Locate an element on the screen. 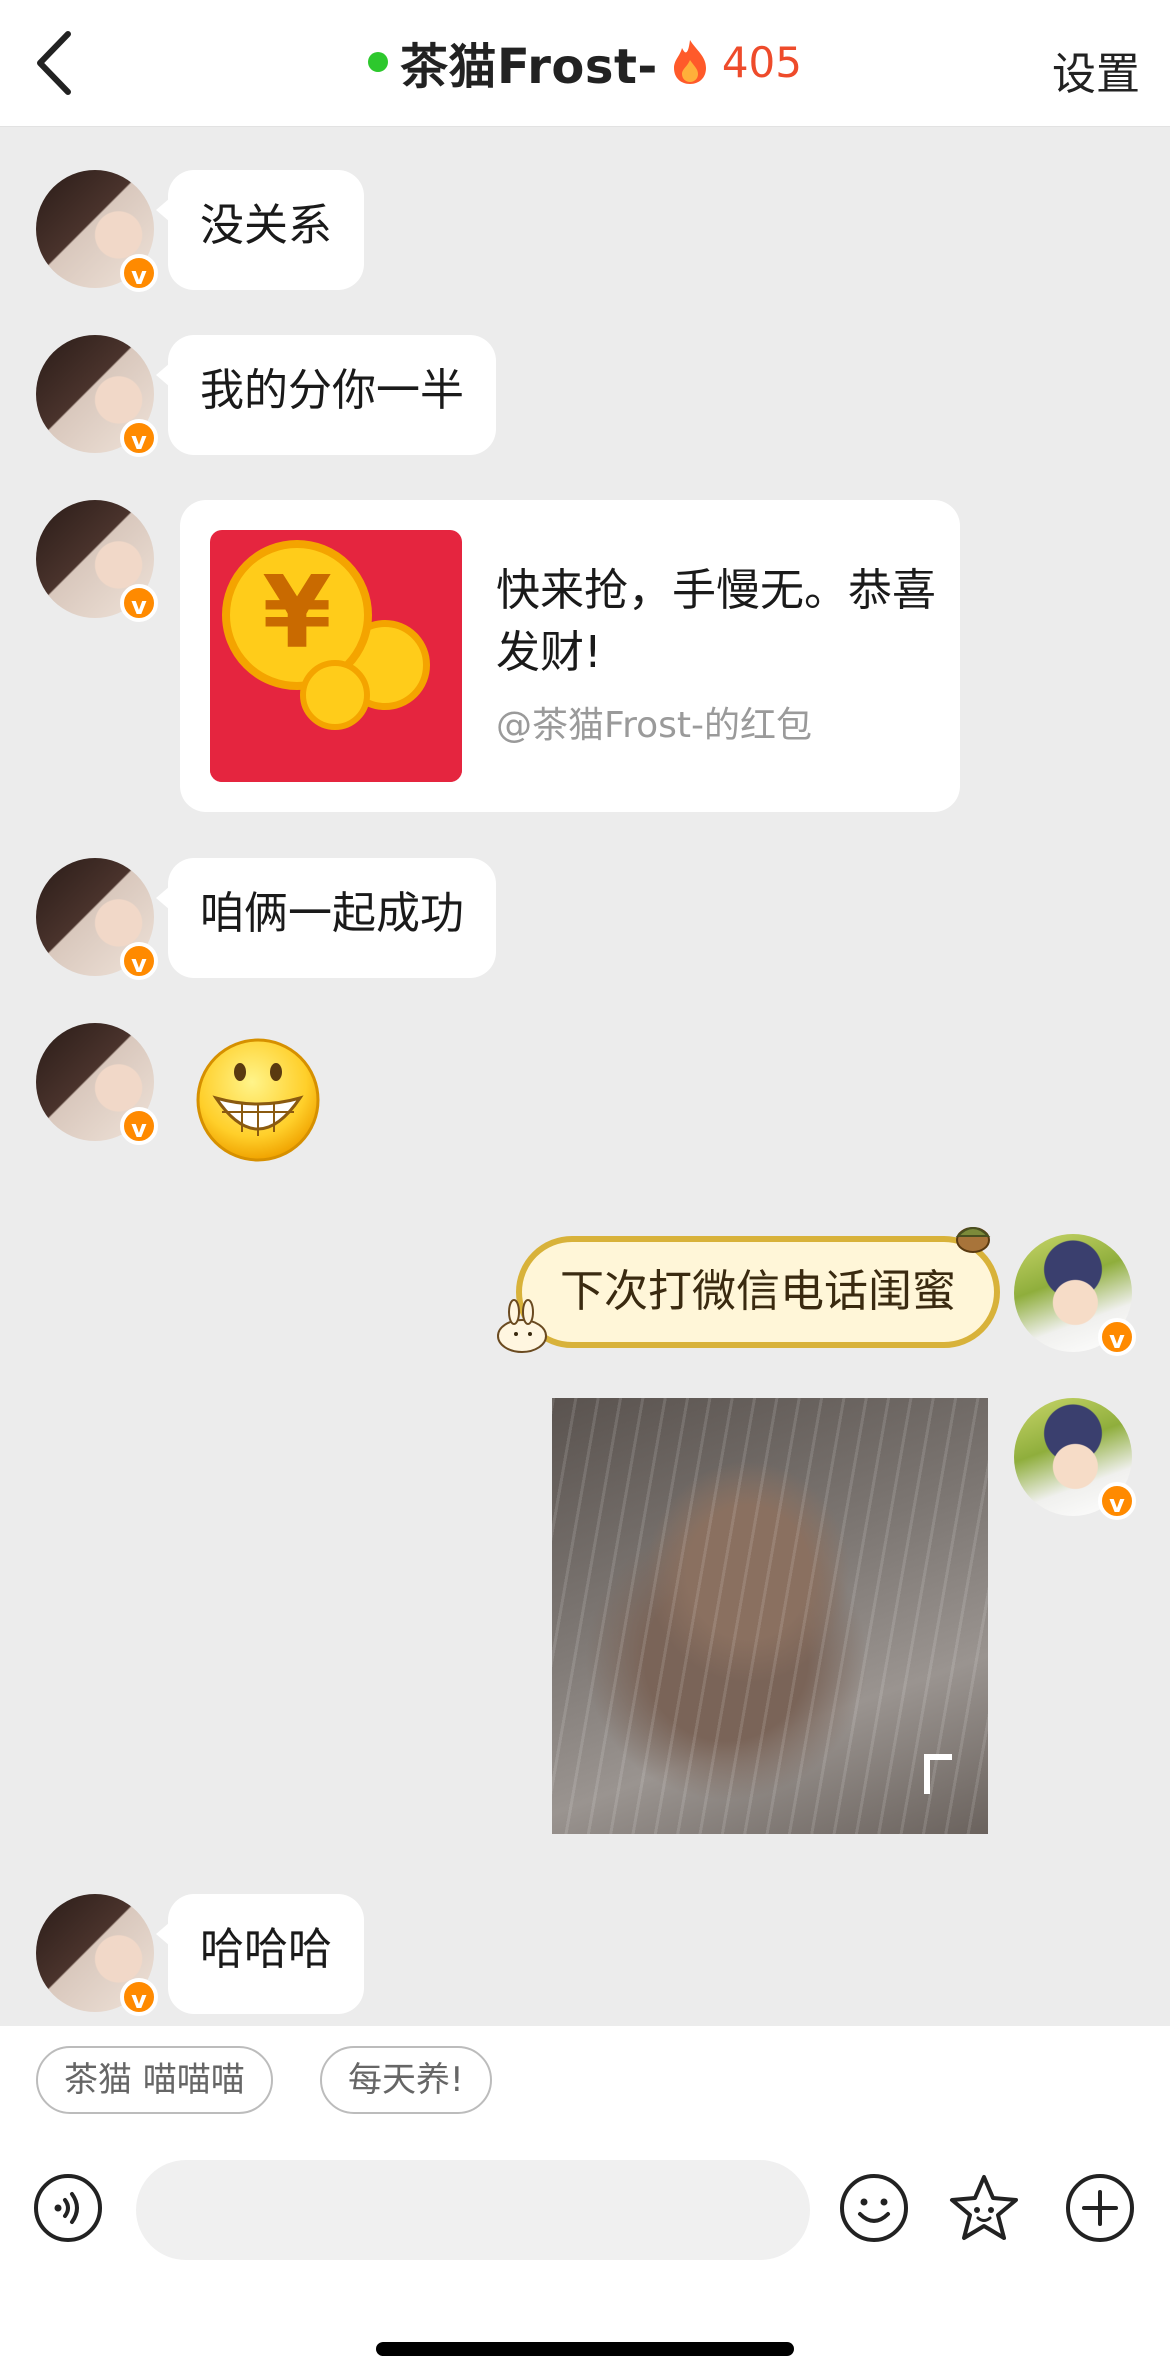 This screenshot has width=1170, height=2366. message-bubble: 我的分你一半 is located at coordinates (326, 395).